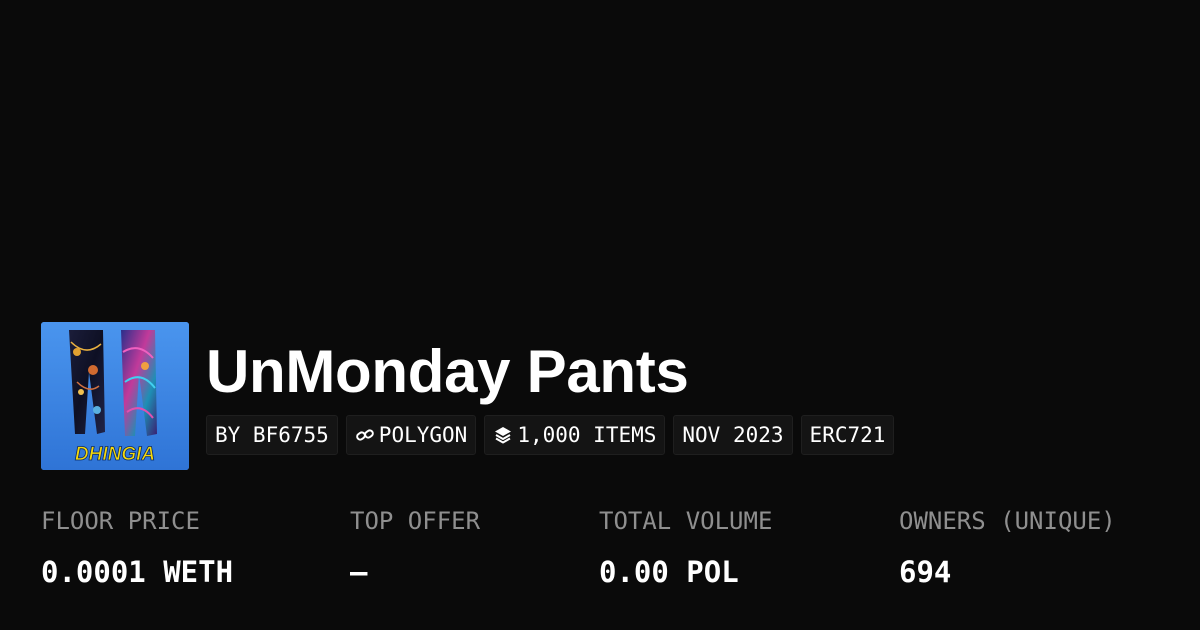 Image resolution: width=1200 pixels, height=630 pixels. Describe the element at coordinates (423, 435) in the screenshot. I see `chain-label: POLYGON` at that location.